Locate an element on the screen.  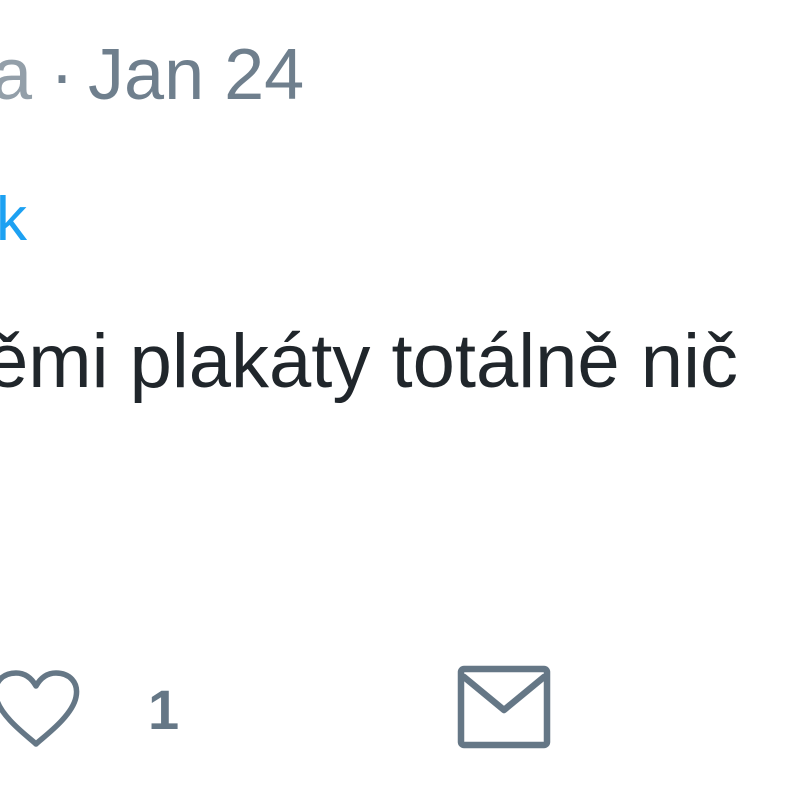
mention-link: k is located at coordinates (13, 220).